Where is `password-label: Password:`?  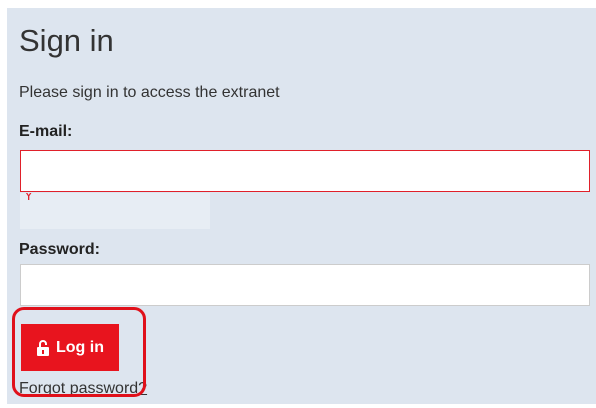
password-label: Password: is located at coordinates (59, 249).